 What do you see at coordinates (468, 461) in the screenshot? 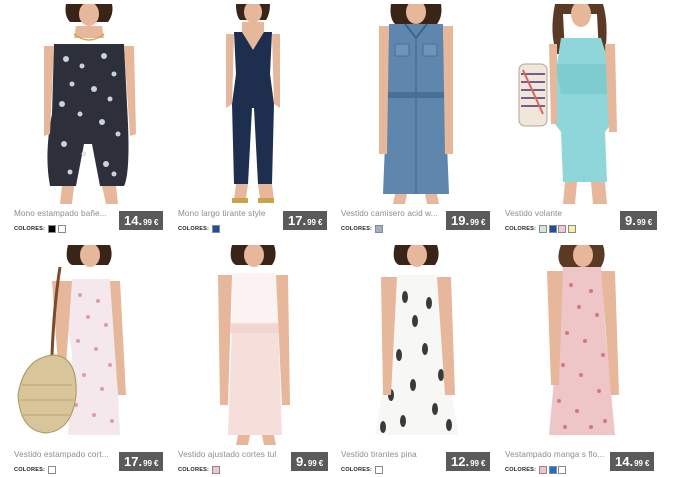
I see `price-tag: 12. 99 €` at bounding box center [468, 461].